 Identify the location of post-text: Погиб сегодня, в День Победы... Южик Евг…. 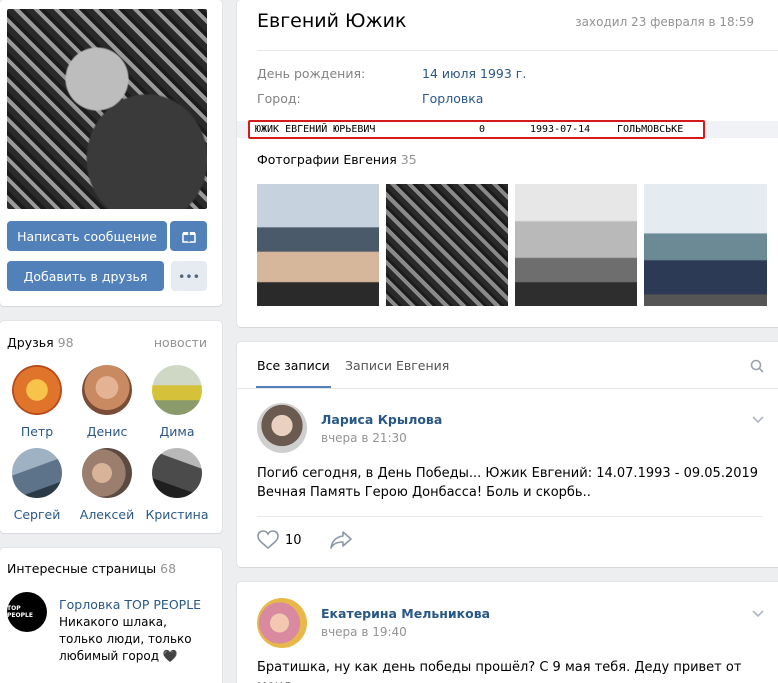
(508, 483).